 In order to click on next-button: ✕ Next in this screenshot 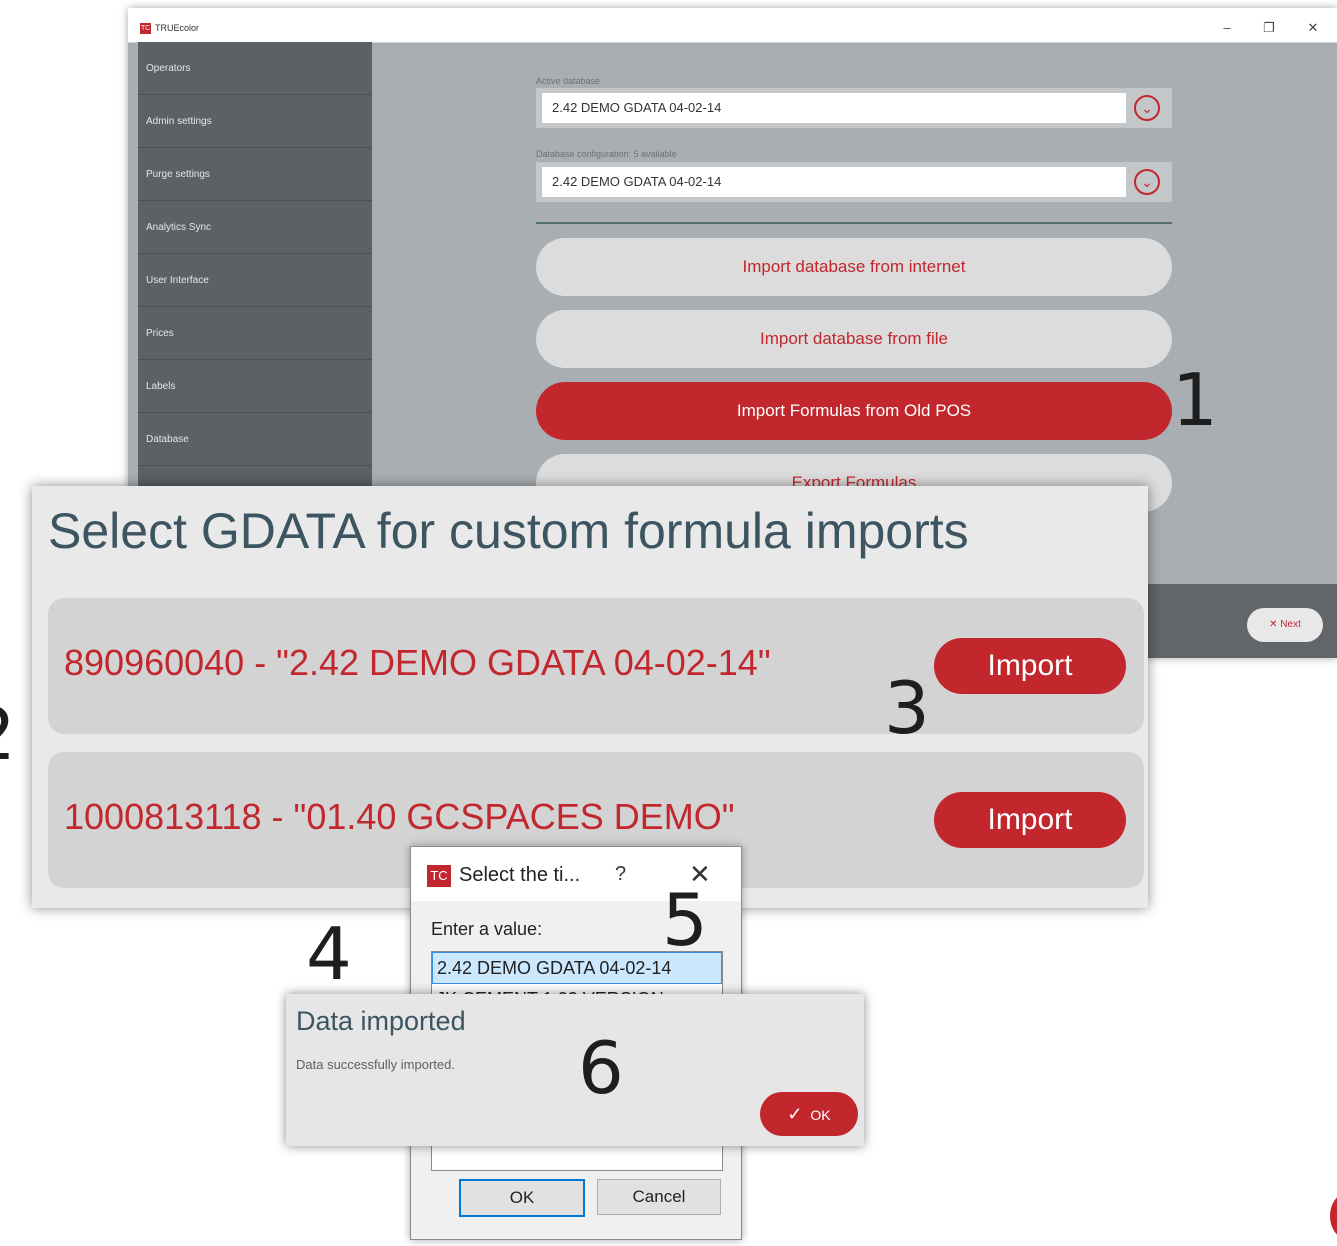, I will do `click(1285, 625)`.